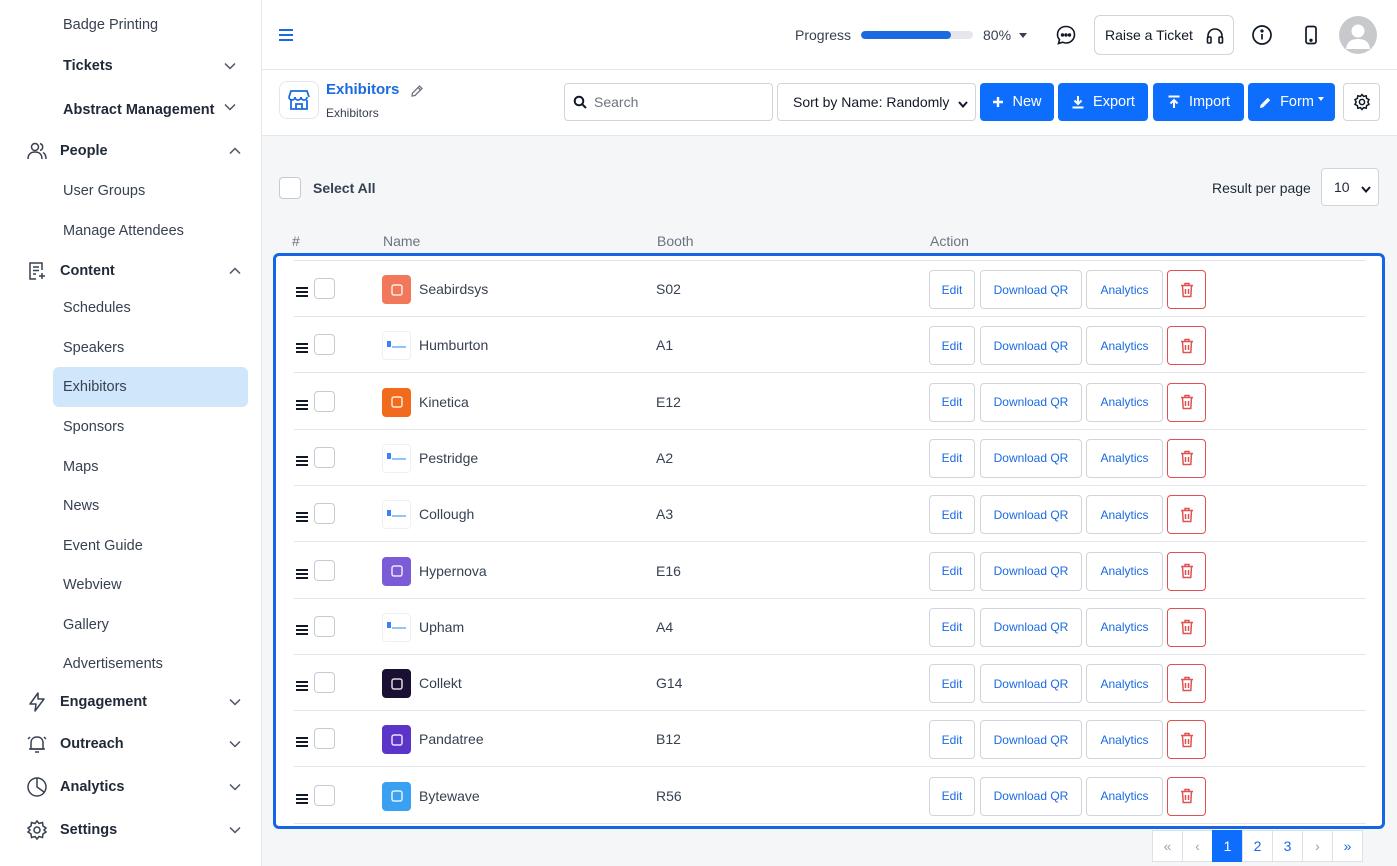 Image resolution: width=1397 pixels, height=866 pixels. What do you see at coordinates (153, 110) in the screenshot?
I see `sidebar-item-abstract-management: Abstract Management` at bounding box center [153, 110].